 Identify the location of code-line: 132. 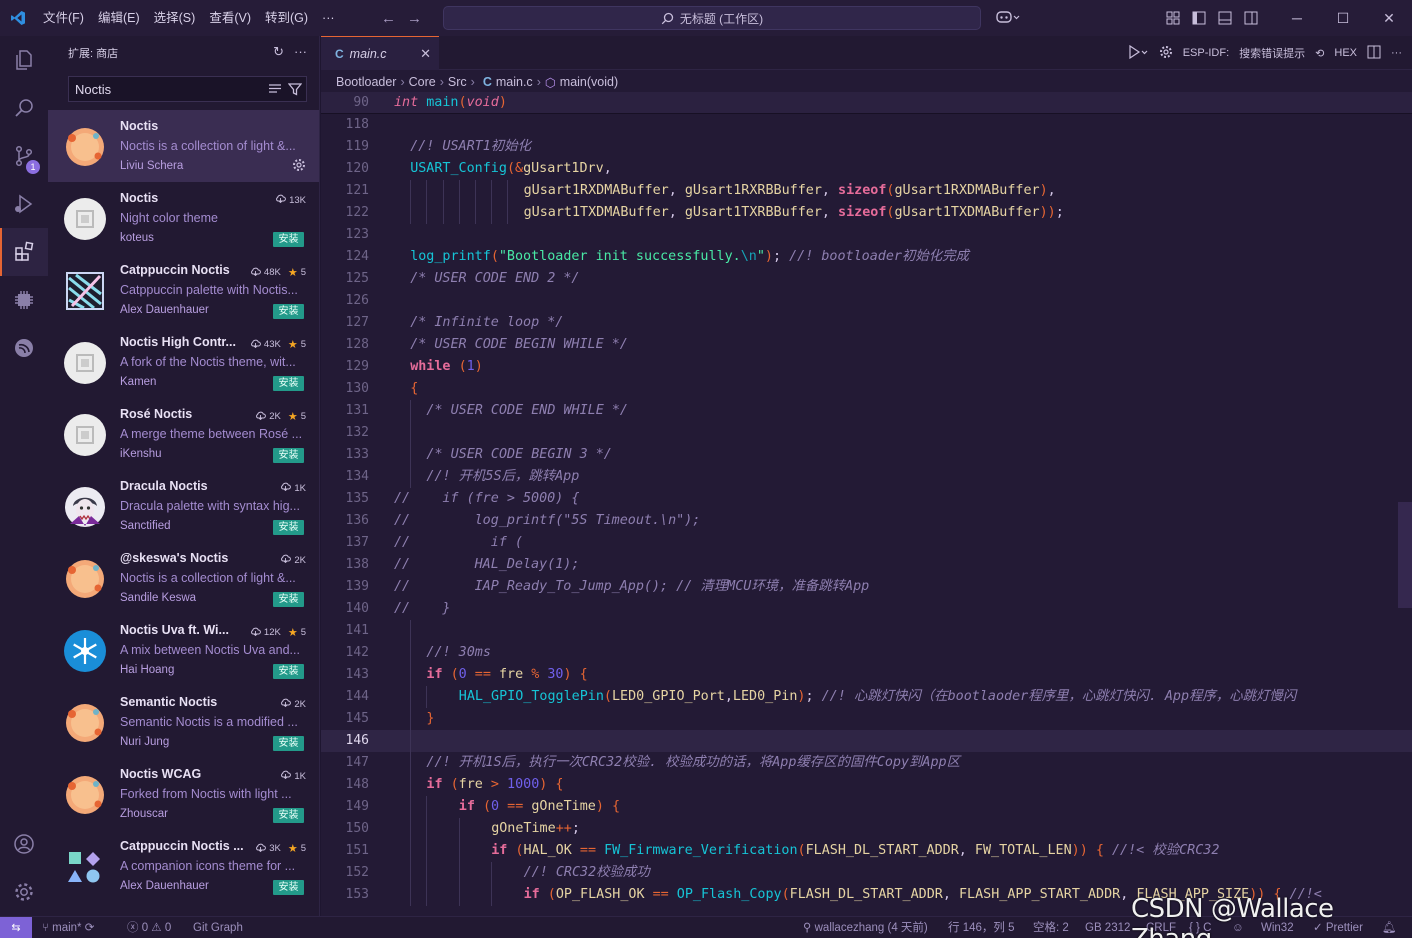
(866, 433).